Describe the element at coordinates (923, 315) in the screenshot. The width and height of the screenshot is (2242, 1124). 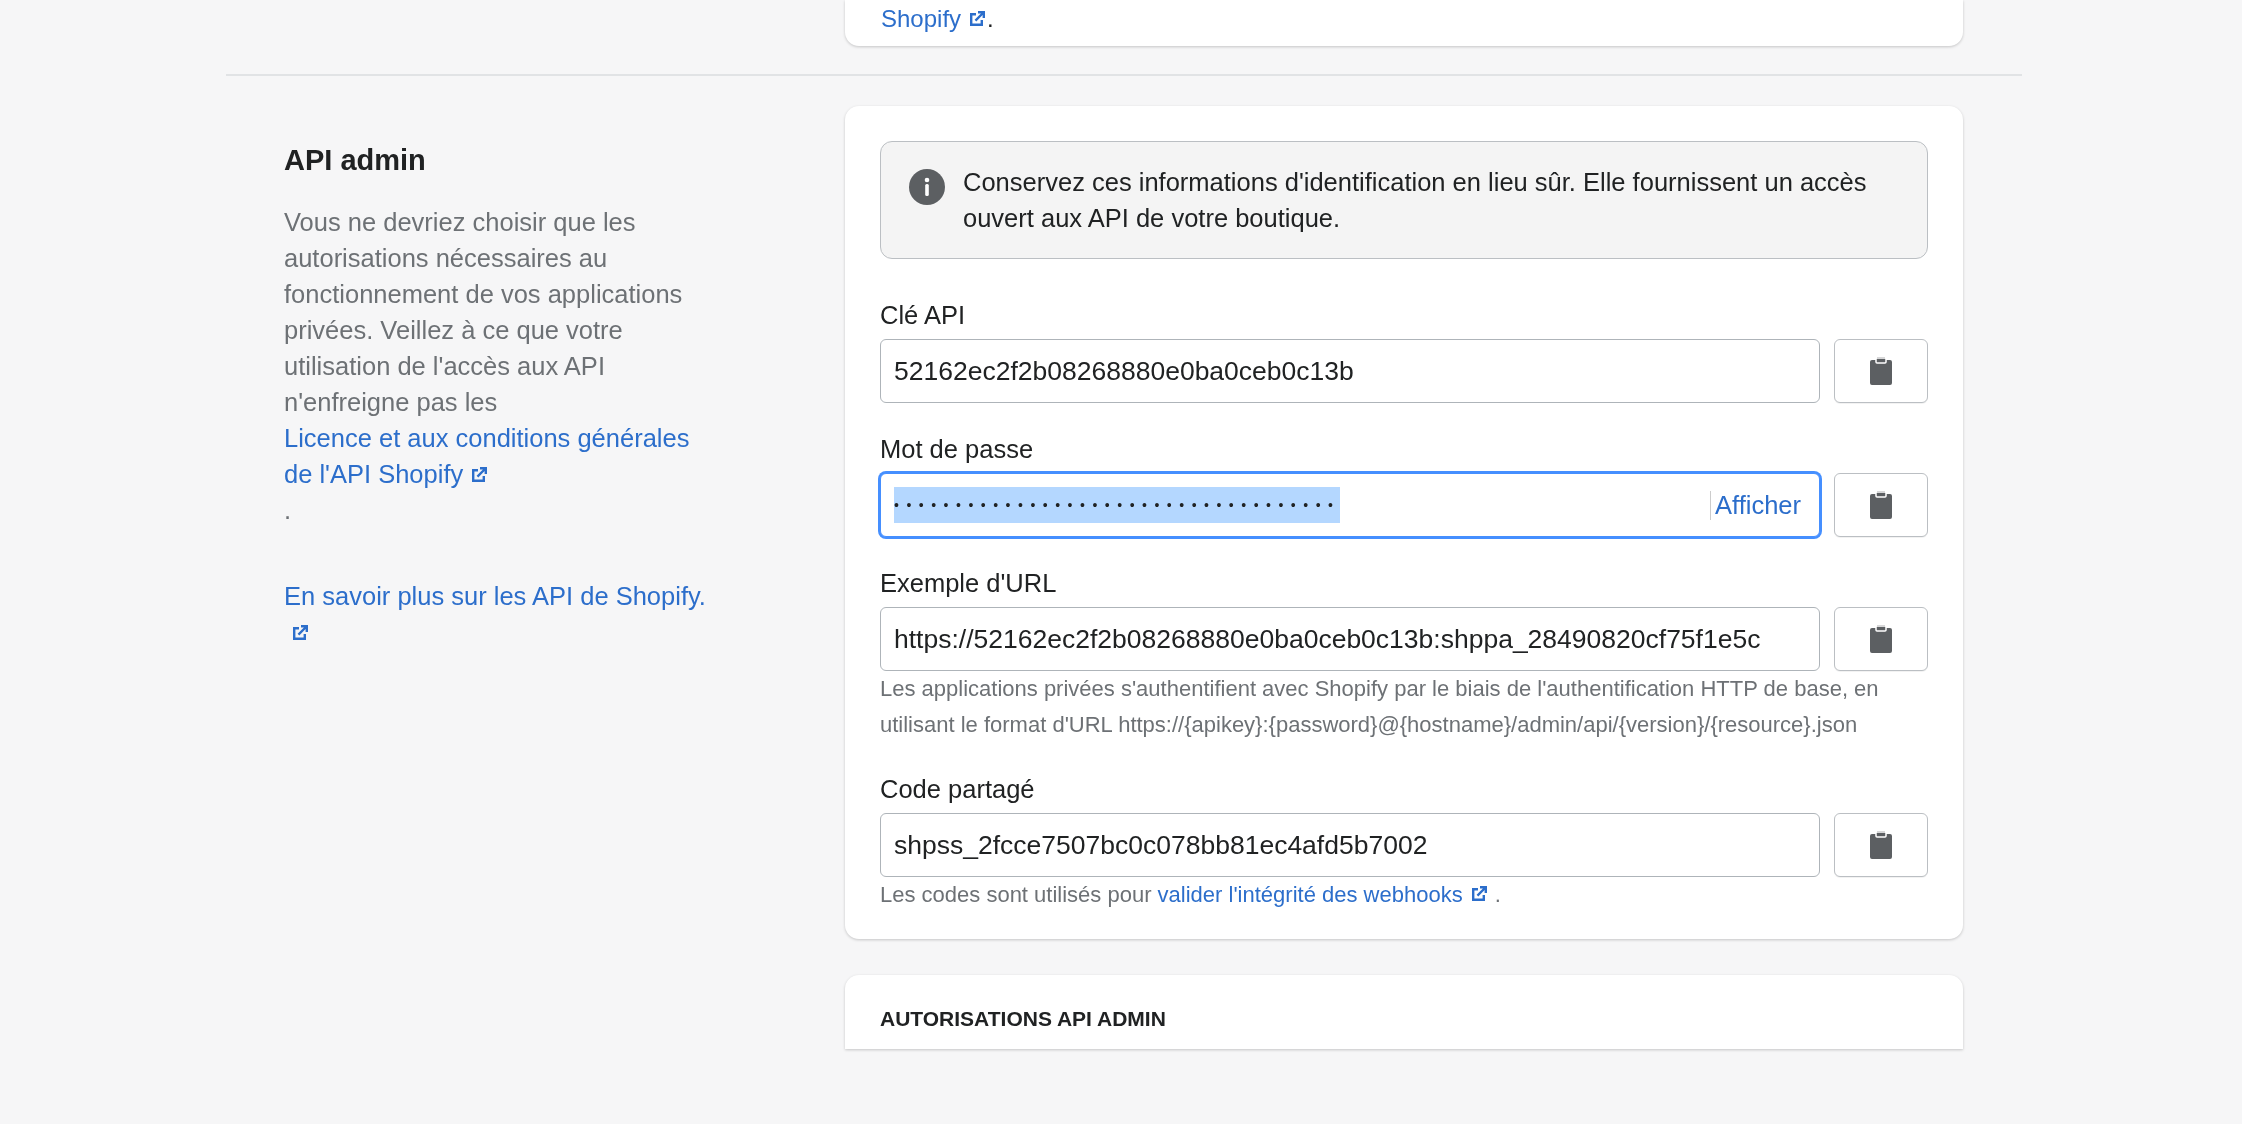
I see `field-label: Clé API` at that location.